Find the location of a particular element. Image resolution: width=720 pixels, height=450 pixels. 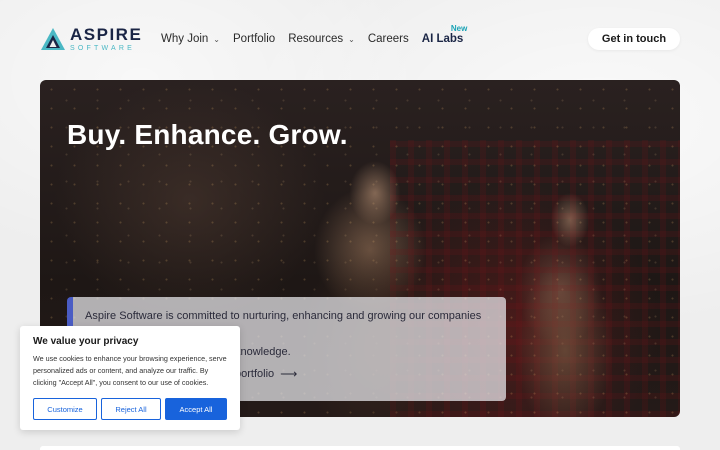

nav-item-label: Careers is located at coordinates (388, 39).